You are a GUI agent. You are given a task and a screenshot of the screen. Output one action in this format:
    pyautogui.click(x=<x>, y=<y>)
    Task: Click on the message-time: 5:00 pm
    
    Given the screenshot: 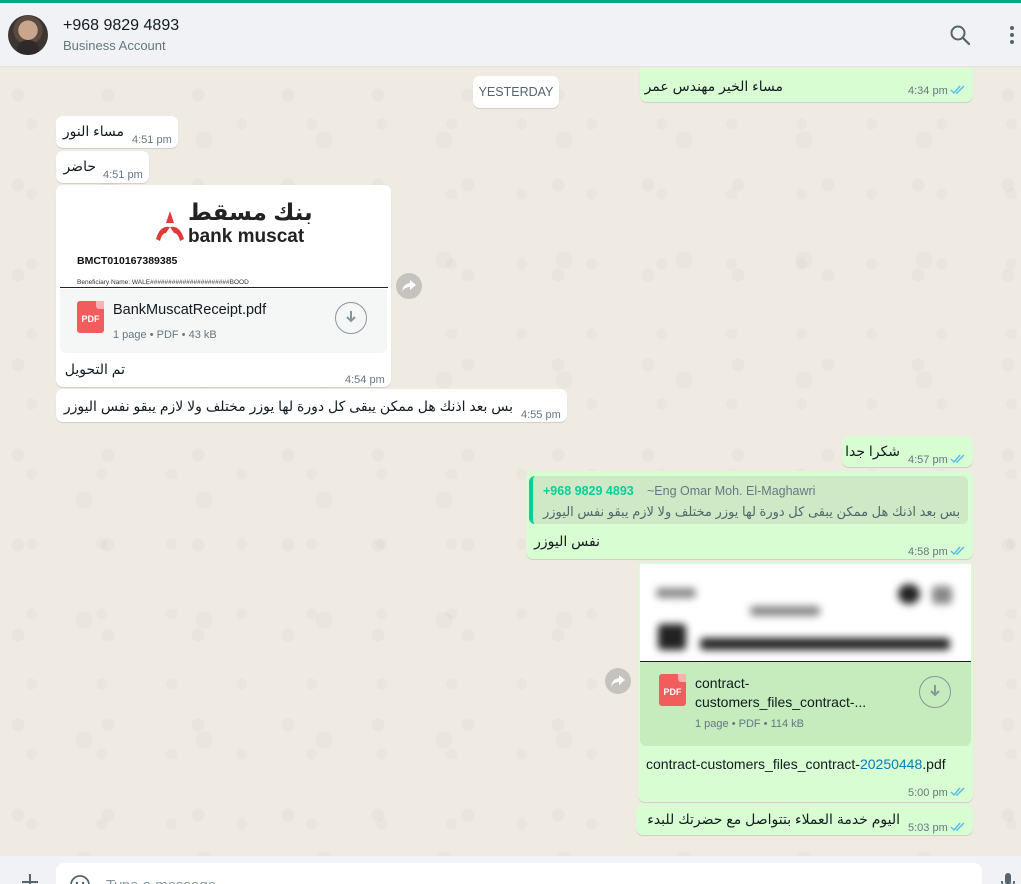 What is the action you would take?
    pyautogui.click(x=928, y=793)
    